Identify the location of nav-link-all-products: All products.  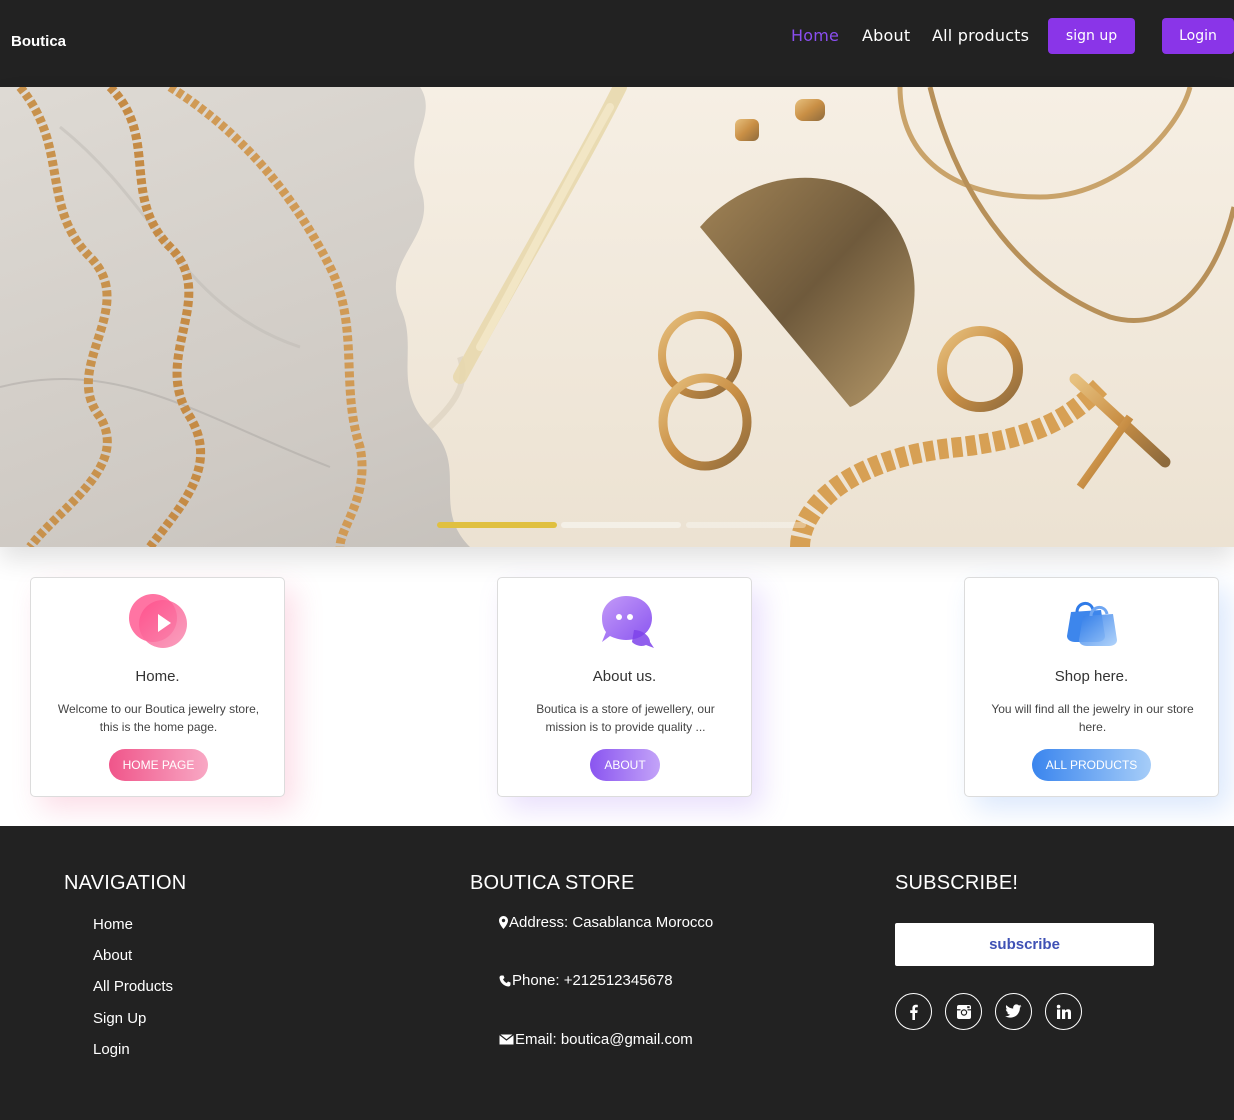
(980, 35).